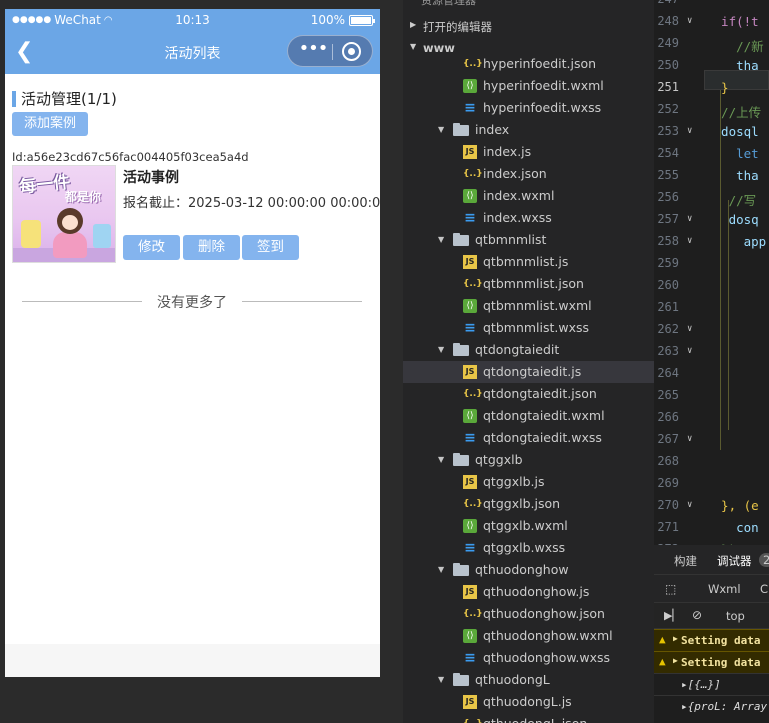  I want to click on tree-folder: ▼ qthuodongL, so click(528, 680).